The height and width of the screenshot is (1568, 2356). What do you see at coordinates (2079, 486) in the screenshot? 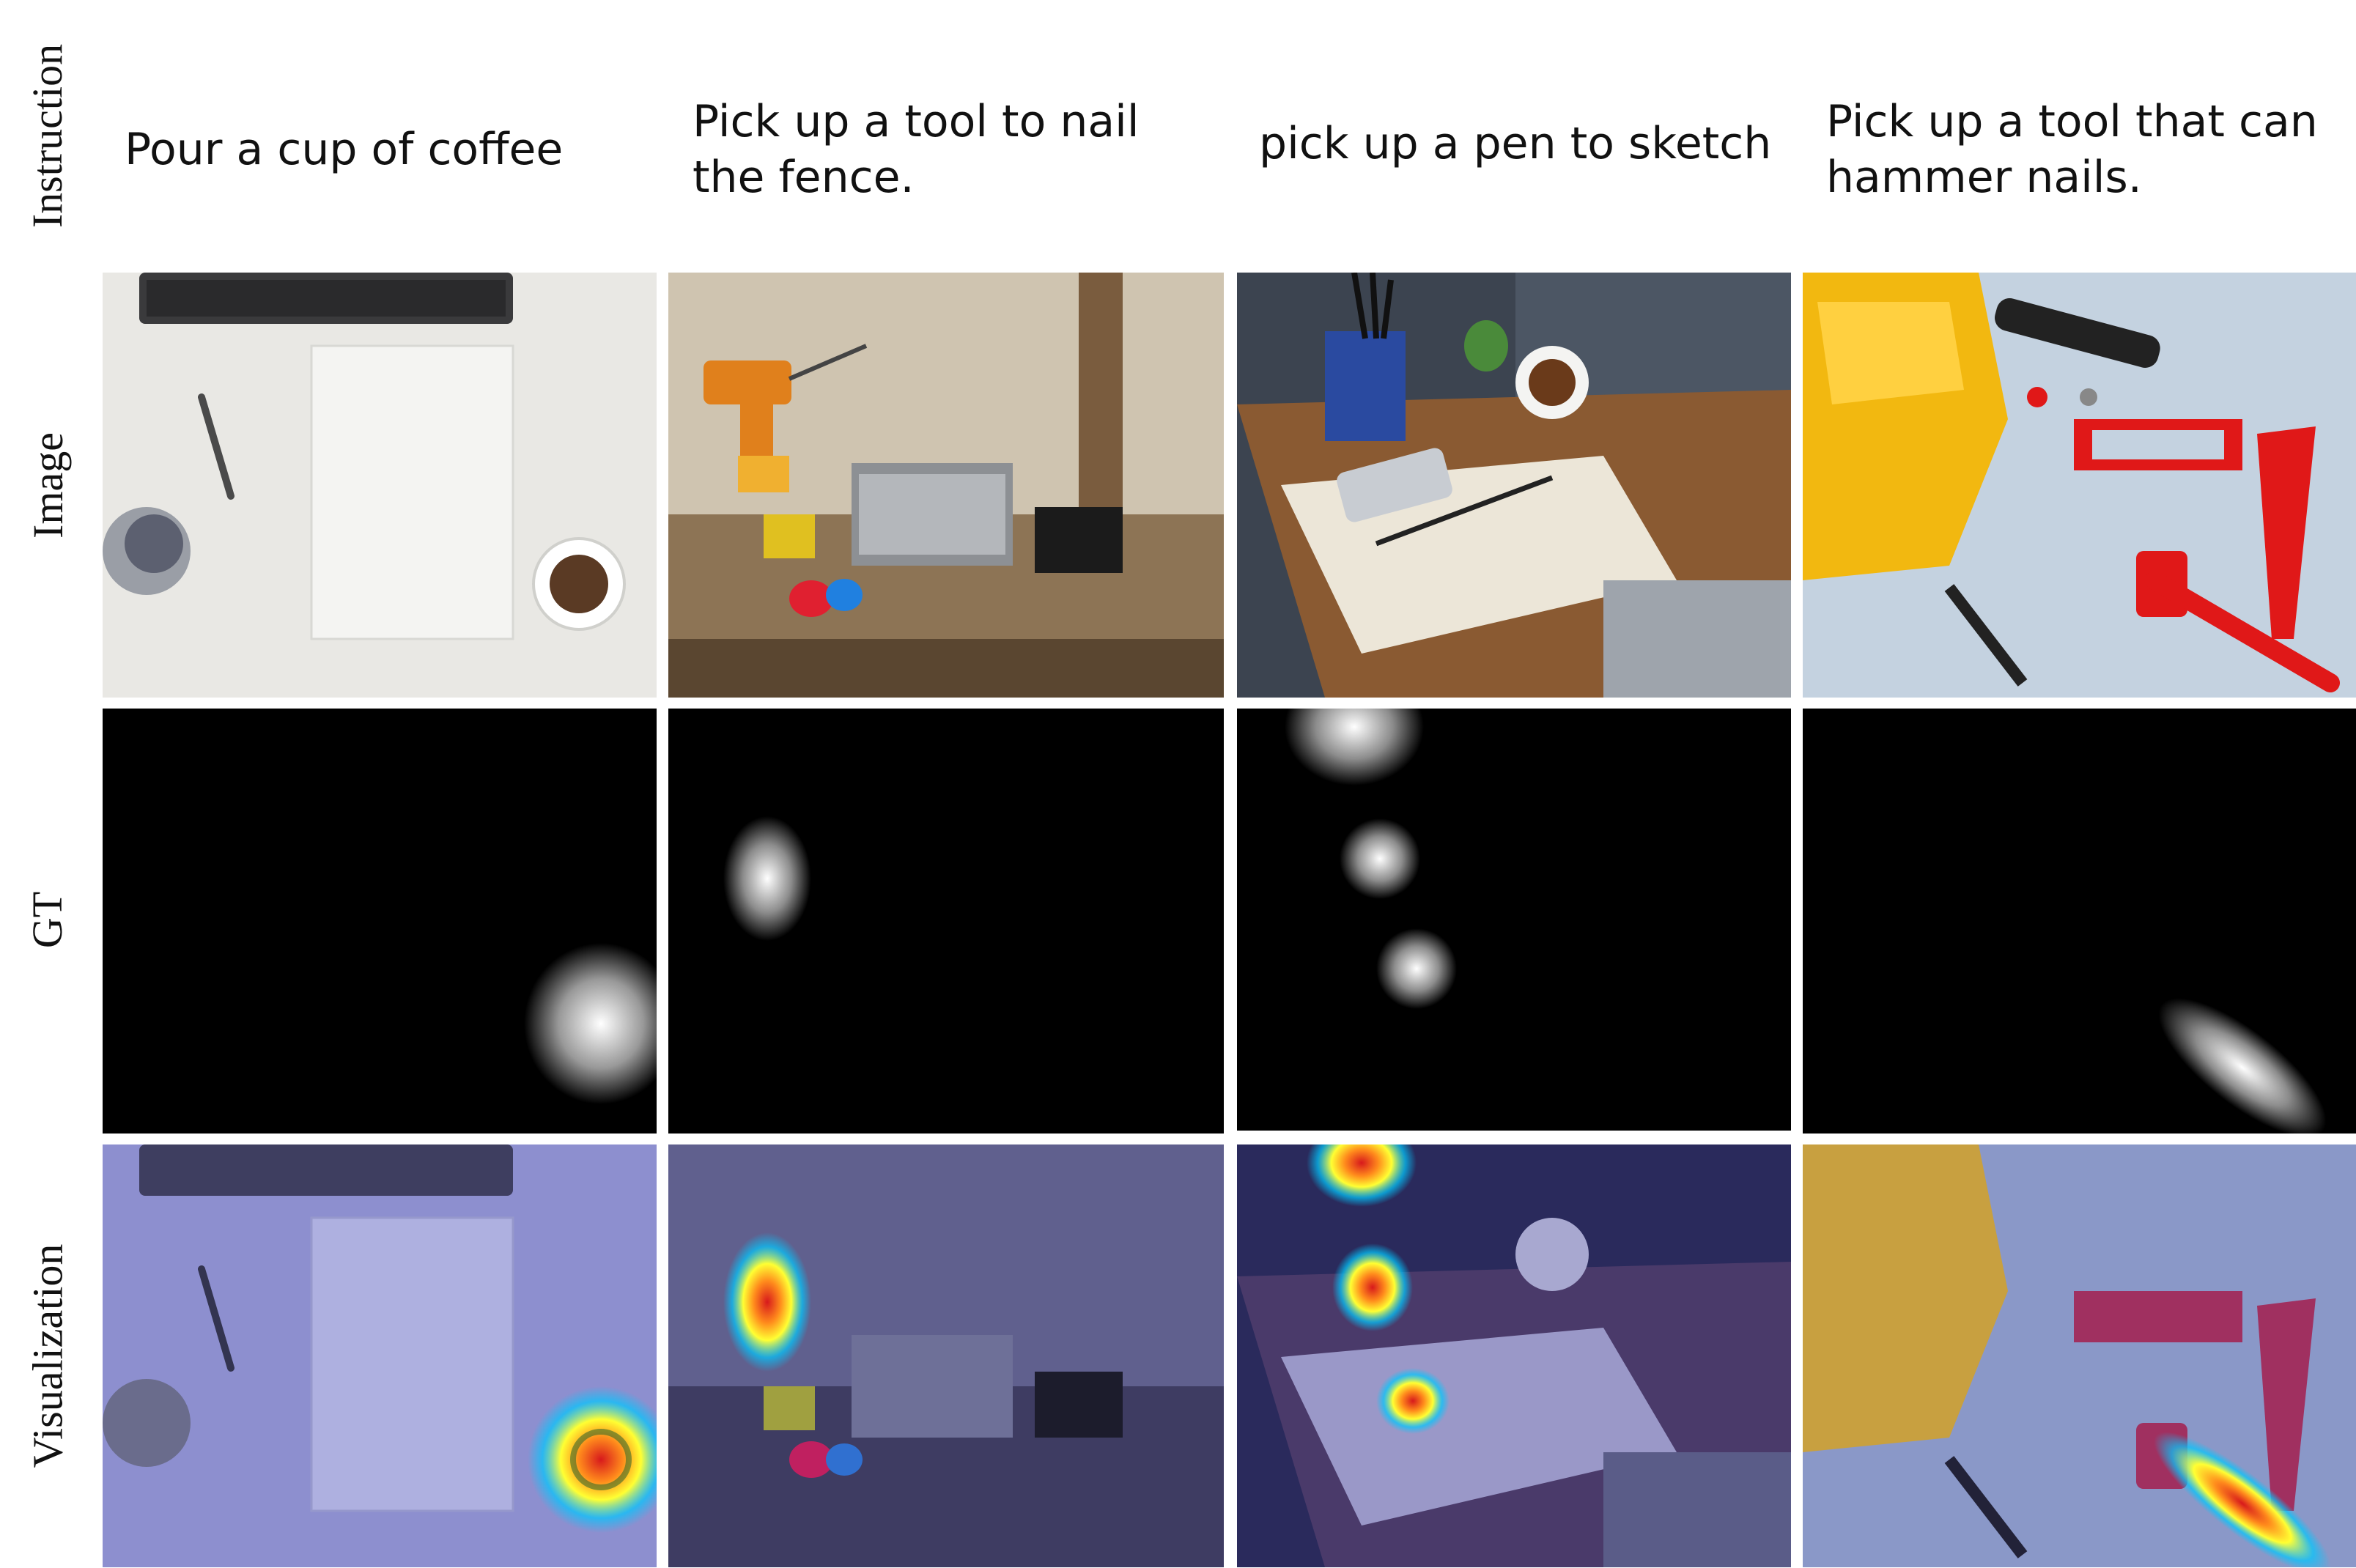
I see `image-col-4-toy-tools` at bounding box center [2079, 486].